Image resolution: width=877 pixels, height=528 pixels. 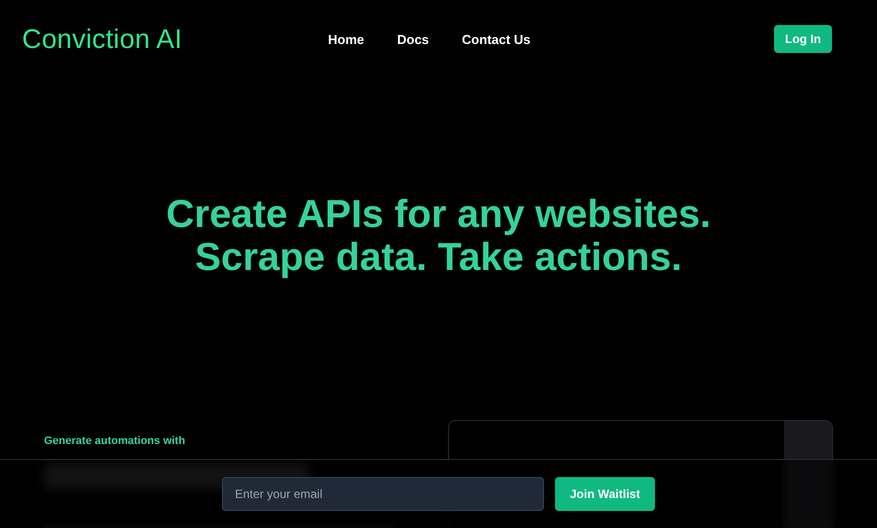 I want to click on nav-link: Home, so click(x=346, y=39).